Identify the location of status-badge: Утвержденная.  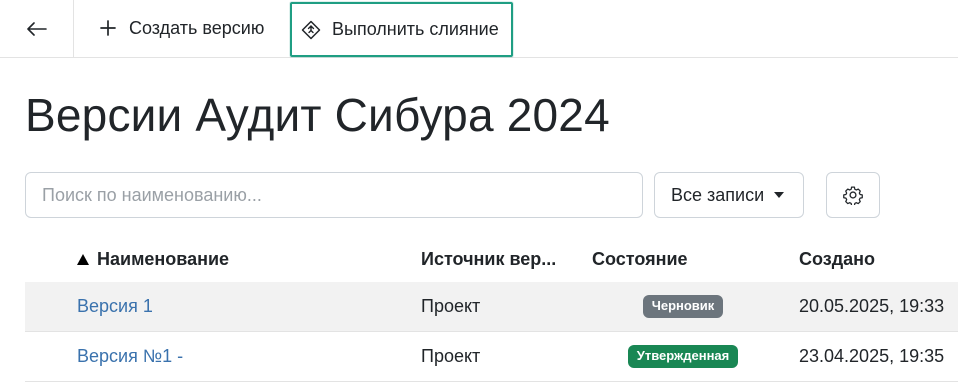
(683, 356).